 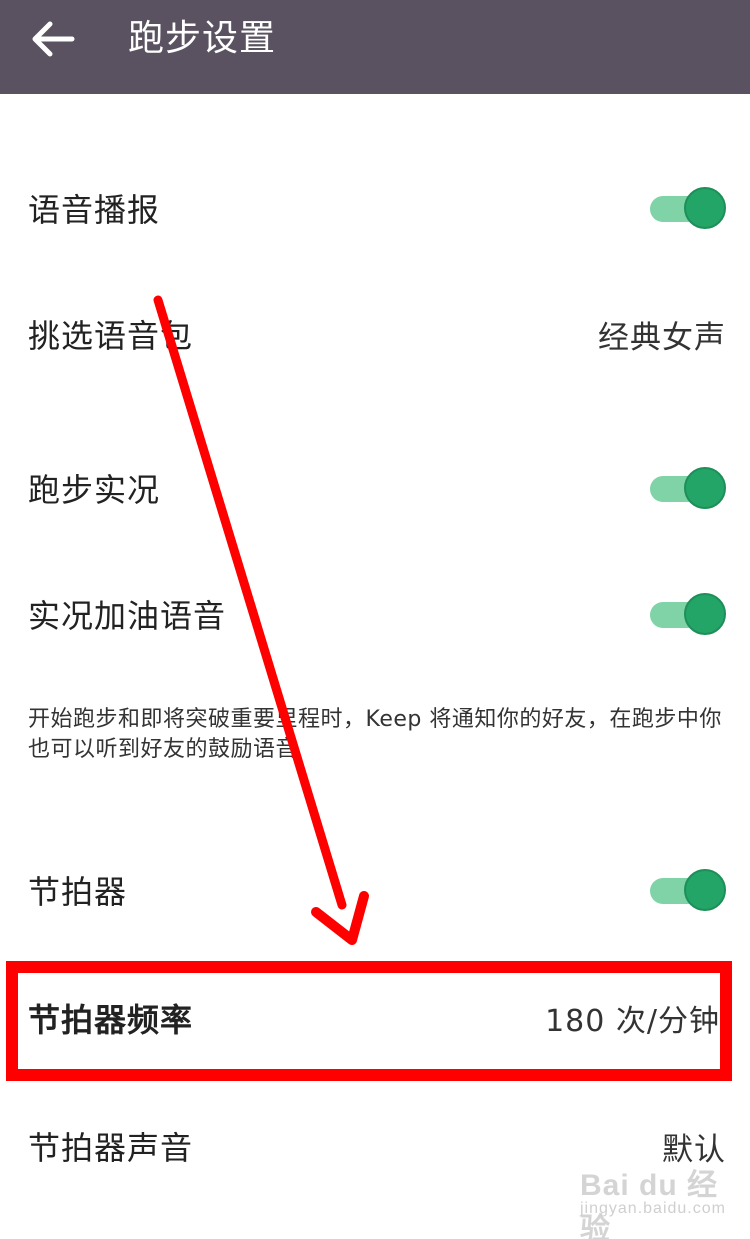 I want to click on metronome-toggle, so click(x=688, y=890).